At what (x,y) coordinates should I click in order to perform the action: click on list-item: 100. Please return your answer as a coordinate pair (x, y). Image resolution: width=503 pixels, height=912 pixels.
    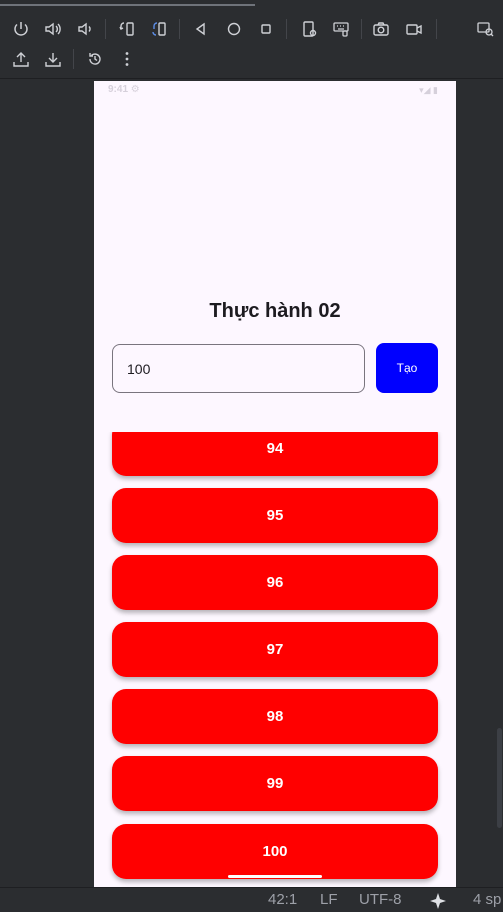
    Looking at the image, I should click on (275, 851).